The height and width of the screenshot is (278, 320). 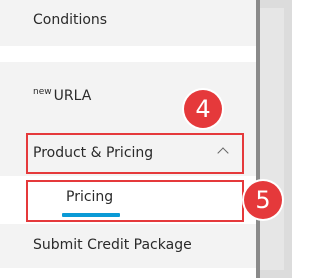 What do you see at coordinates (42, 92) in the screenshot?
I see `new-superscript: new` at bounding box center [42, 92].